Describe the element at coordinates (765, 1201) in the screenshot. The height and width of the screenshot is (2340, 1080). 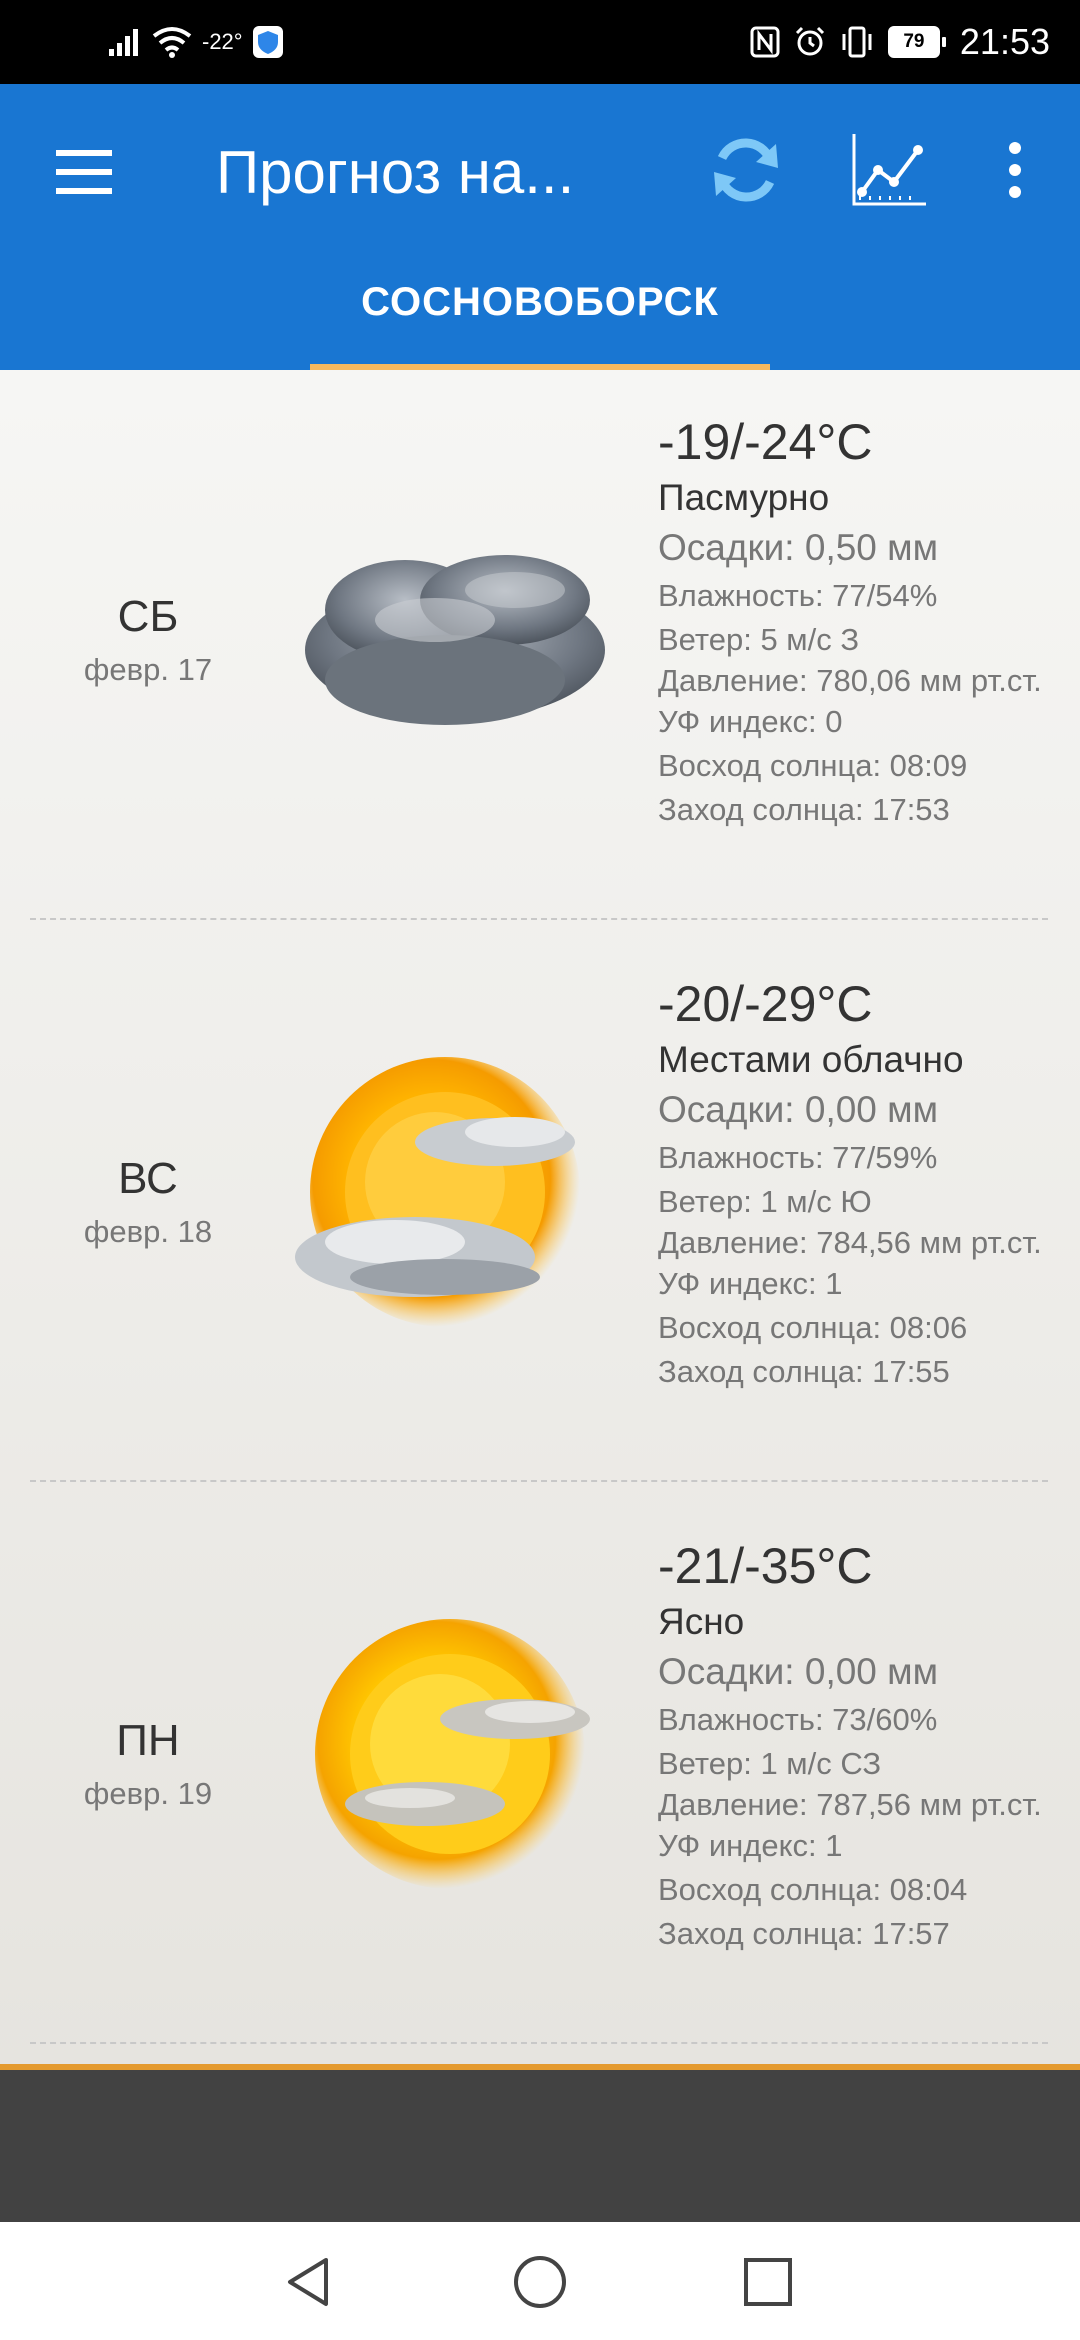
I see `wind: Ветер: 1 м/с Ю` at that location.